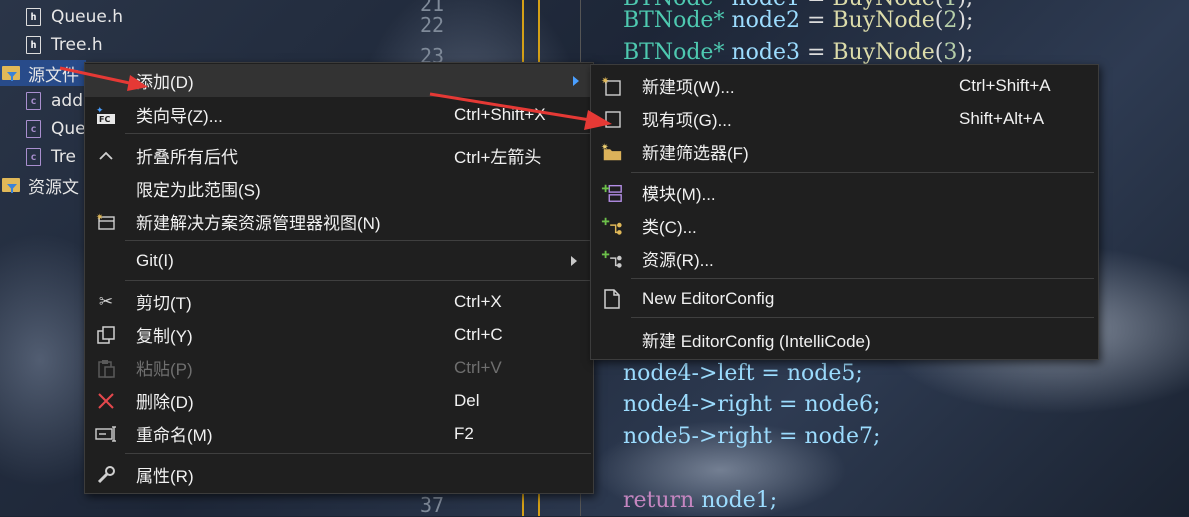  I want to click on menu-item-new-explorer-view: ✷ 新建解决方案资源管理器视图(N), so click(339, 221).